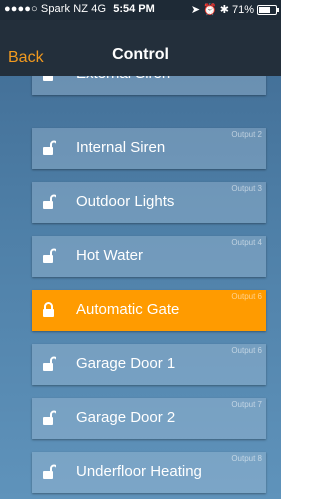 The width and height of the screenshot is (320, 499). Describe the element at coordinates (246, 134) in the screenshot. I see `output-number: Output 2` at that location.